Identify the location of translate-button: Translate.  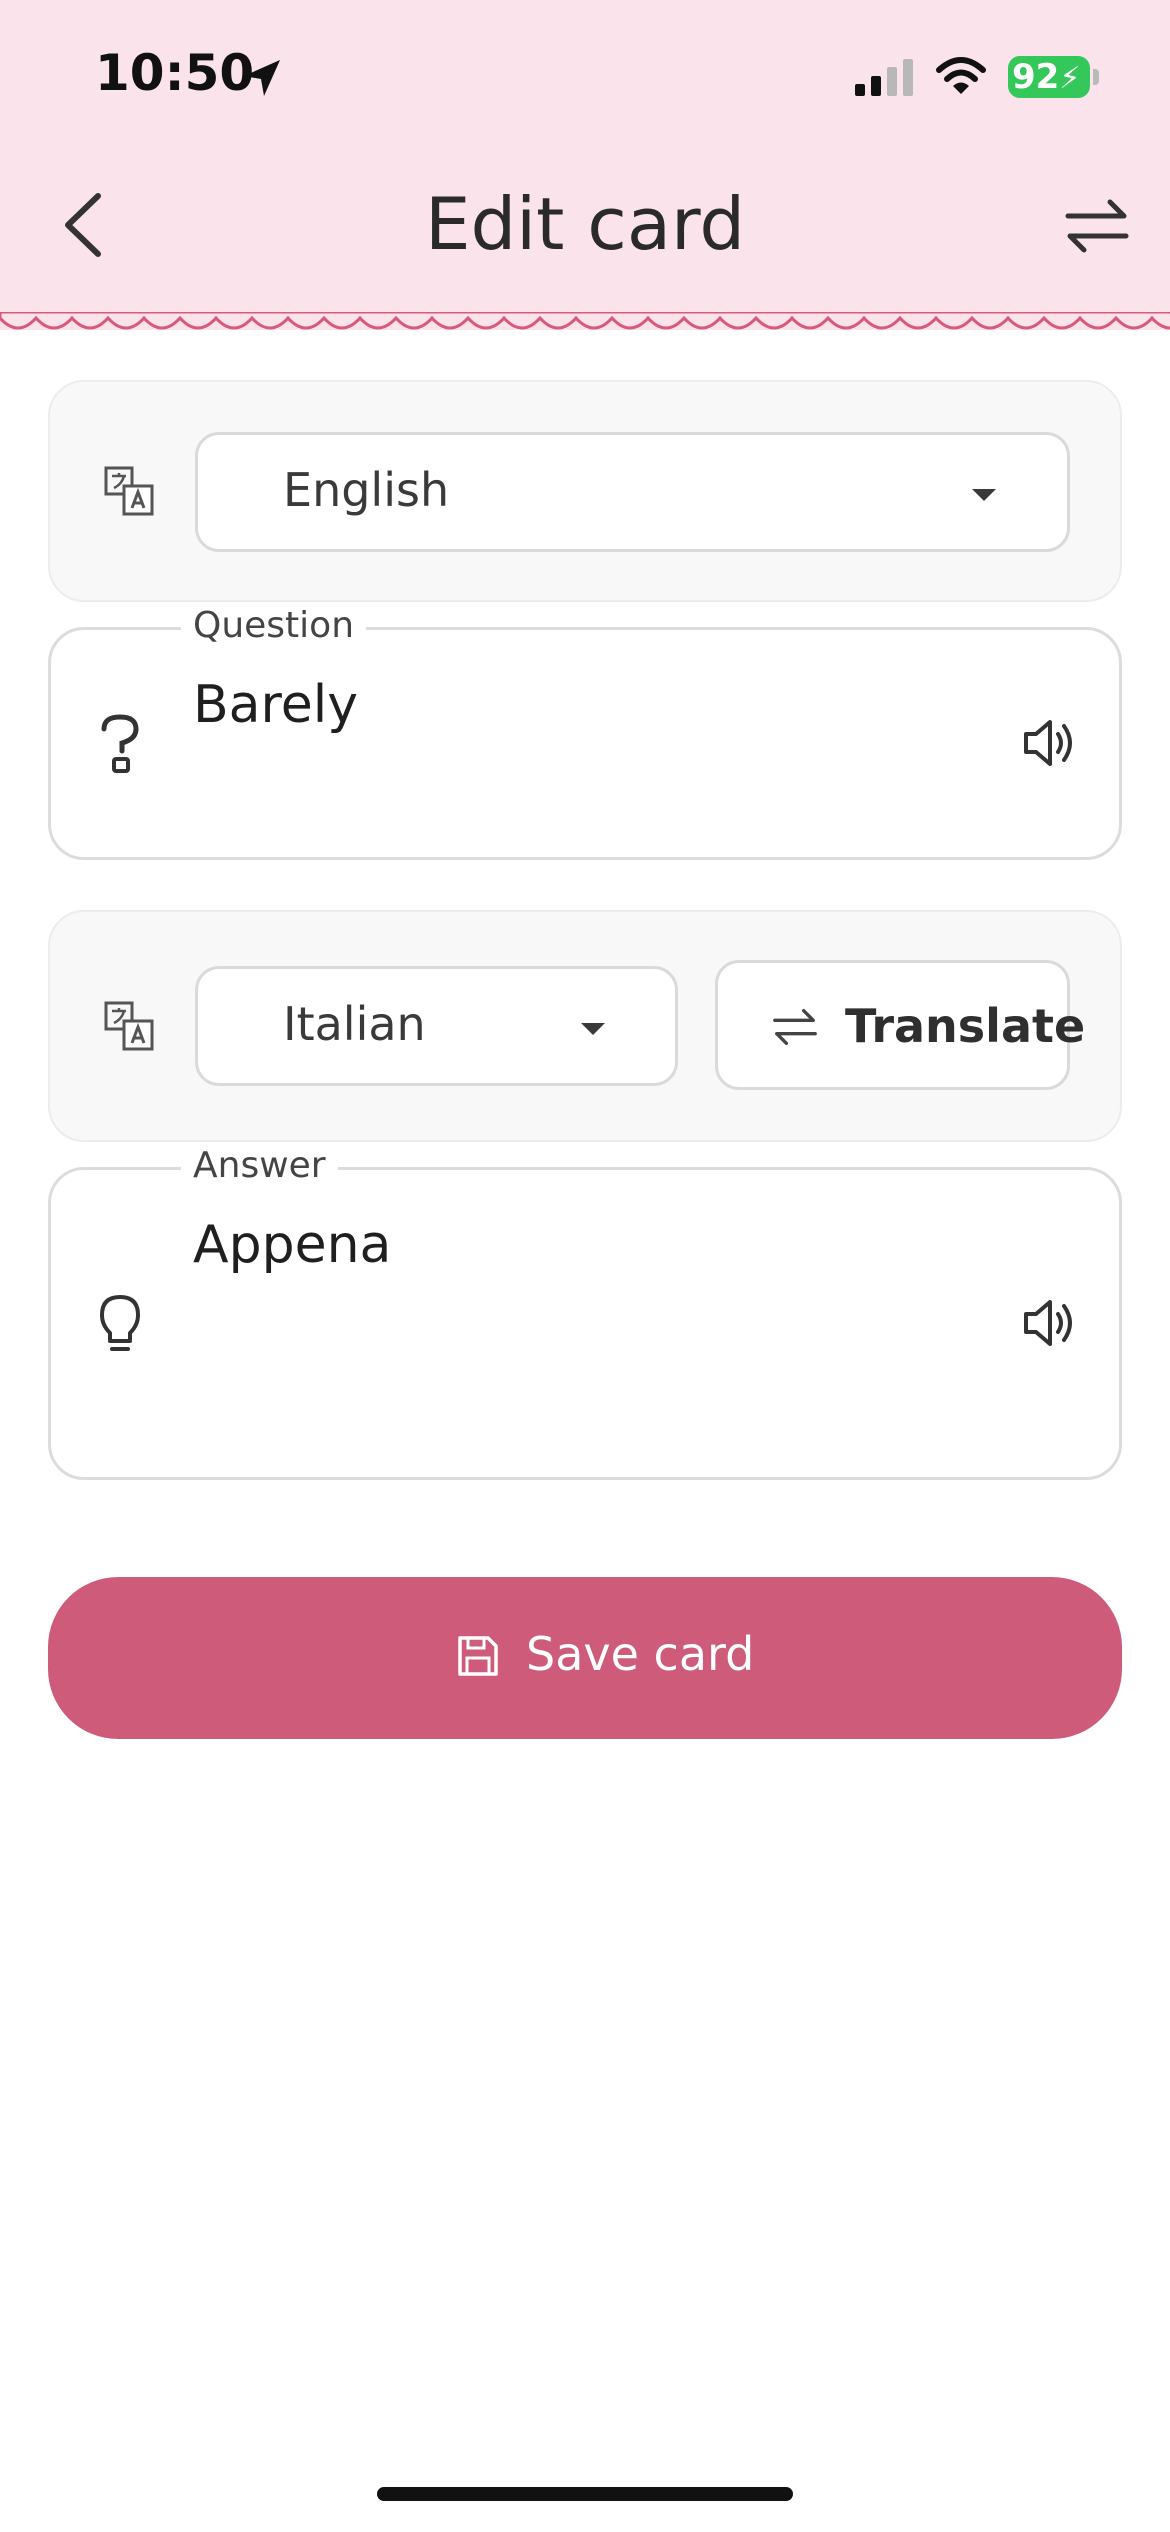
(900, 1025).